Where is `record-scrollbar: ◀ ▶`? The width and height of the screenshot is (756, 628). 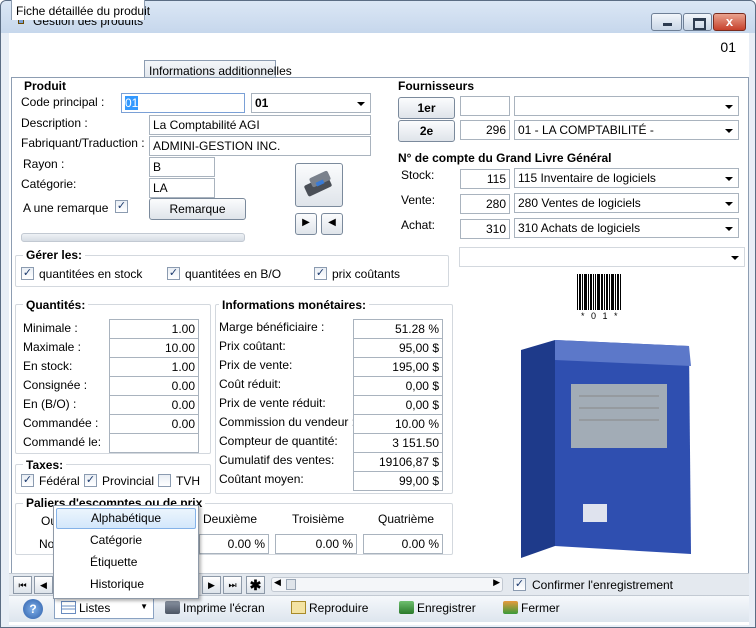
record-scrollbar: ◀ ▶ is located at coordinates (387, 584).